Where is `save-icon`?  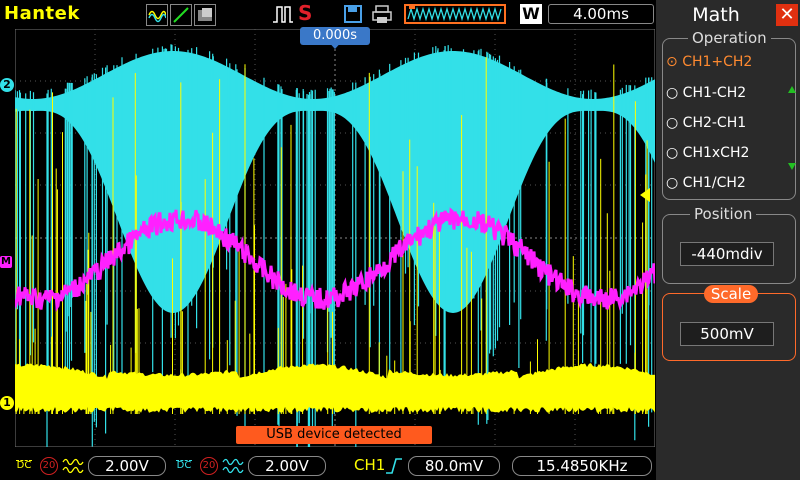 save-icon is located at coordinates (353, 14).